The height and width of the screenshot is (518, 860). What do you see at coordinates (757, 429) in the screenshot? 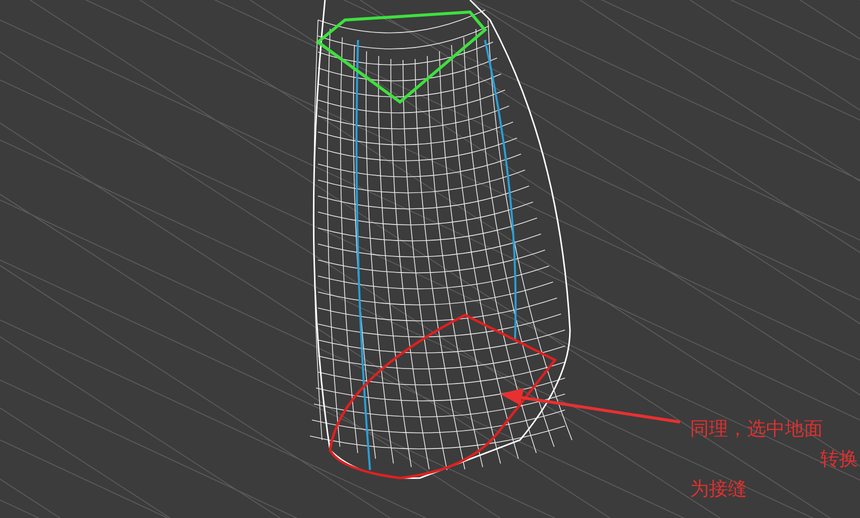
I see `annotation-text: 同理，选中地面` at bounding box center [757, 429].